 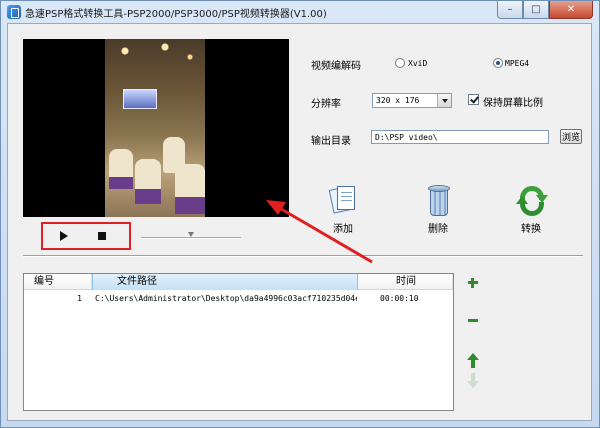 What do you see at coordinates (571, 136) in the screenshot?
I see `browse-button: 浏览` at bounding box center [571, 136].